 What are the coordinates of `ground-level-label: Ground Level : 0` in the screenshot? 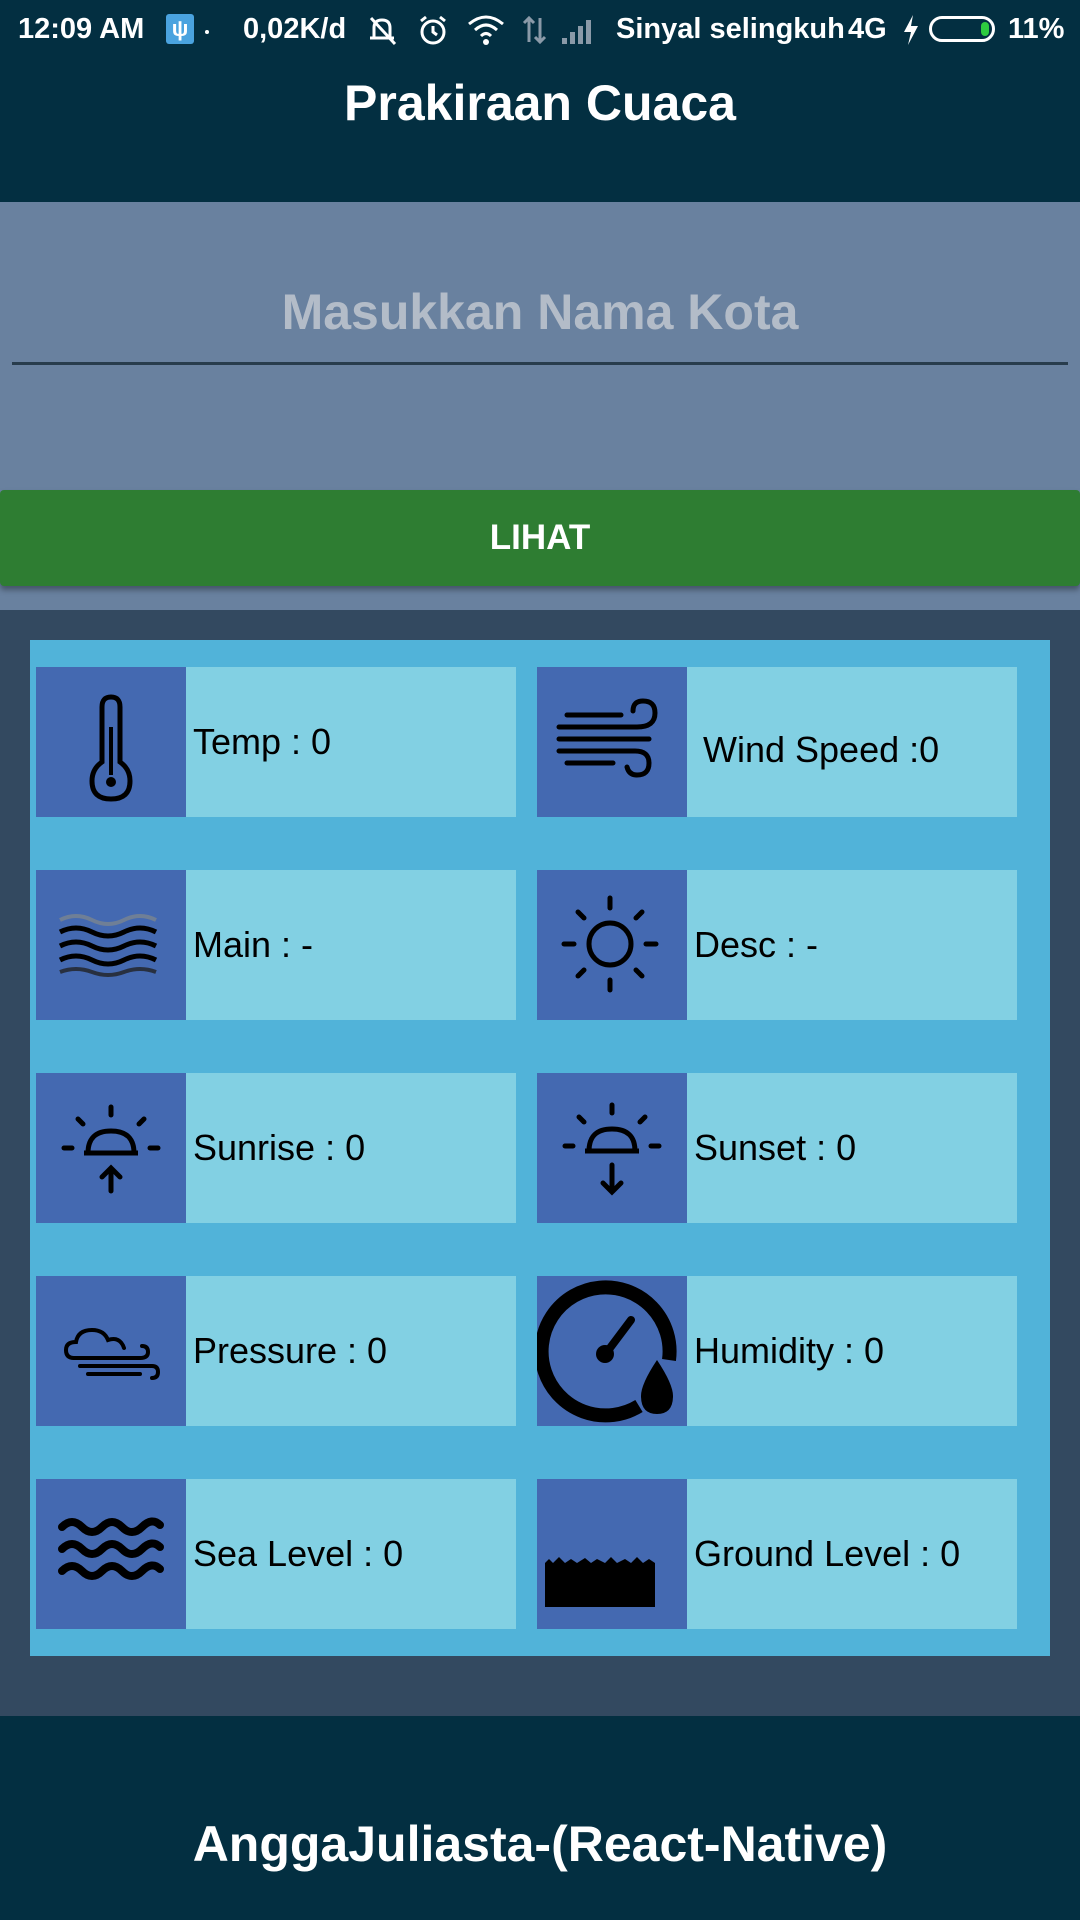 It's located at (827, 1553).